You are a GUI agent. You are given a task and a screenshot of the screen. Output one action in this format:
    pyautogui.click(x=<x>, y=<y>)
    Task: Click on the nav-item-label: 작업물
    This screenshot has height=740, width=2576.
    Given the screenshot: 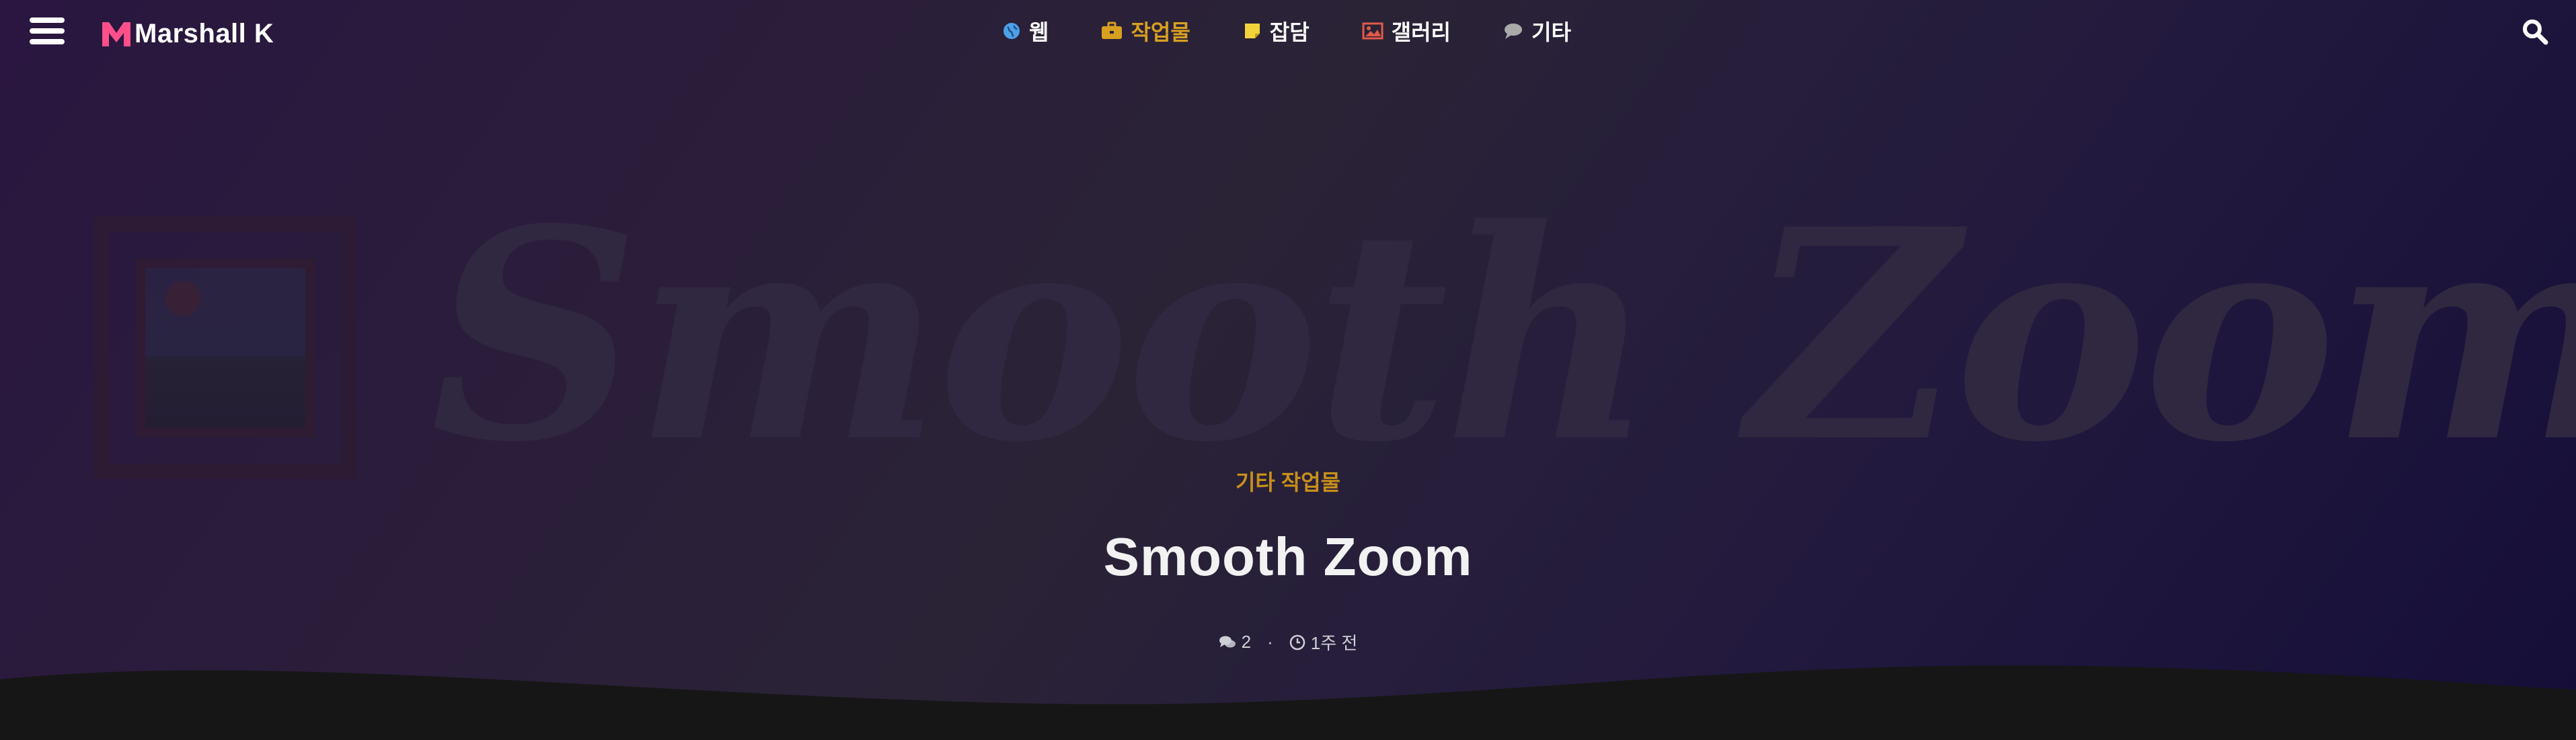 What is the action you would take?
    pyautogui.click(x=1160, y=32)
    